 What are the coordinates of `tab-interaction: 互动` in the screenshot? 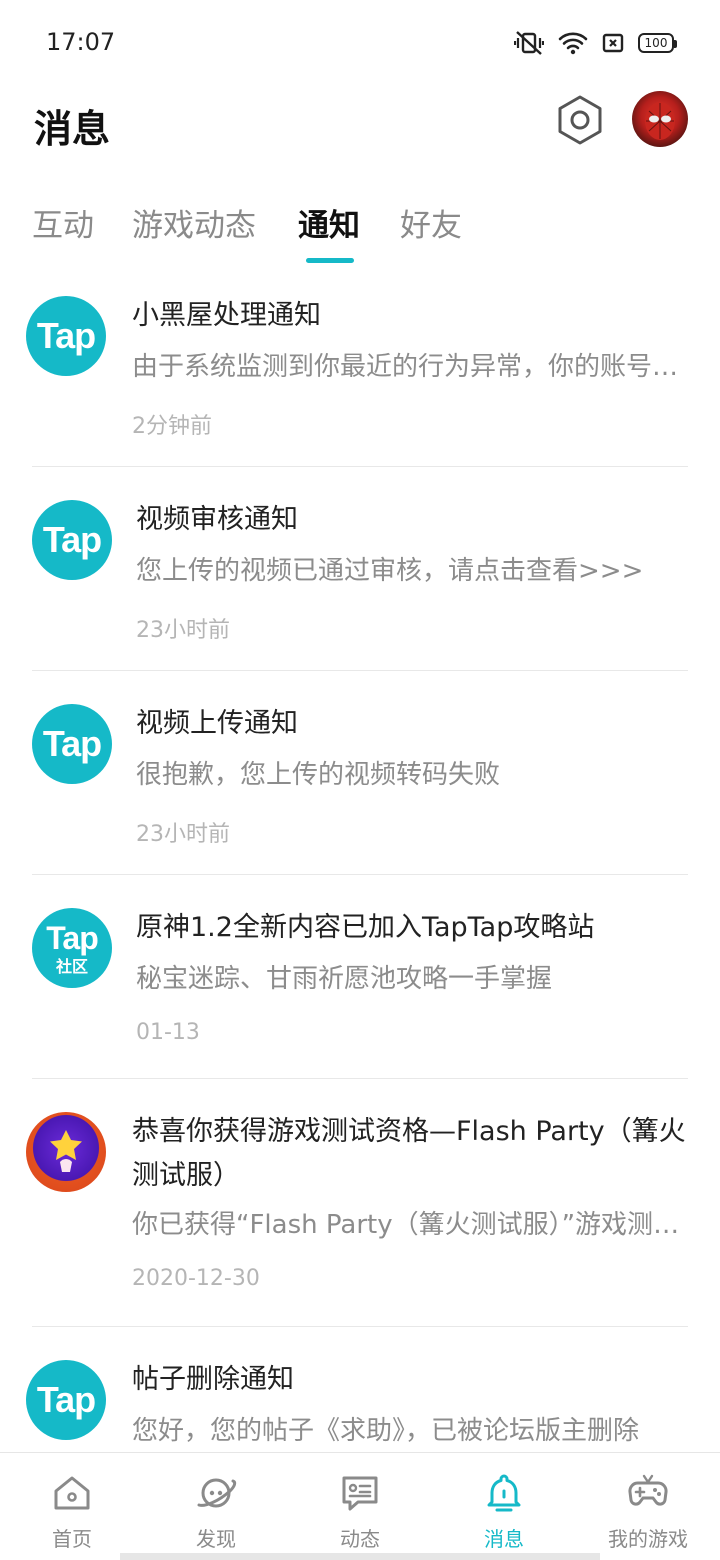 It's located at (63, 222).